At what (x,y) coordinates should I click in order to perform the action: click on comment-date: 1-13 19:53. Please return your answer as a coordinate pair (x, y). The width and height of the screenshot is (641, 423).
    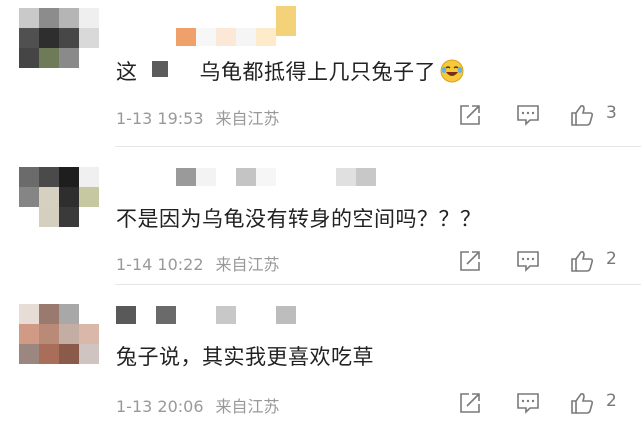
    Looking at the image, I should click on (160, 118).